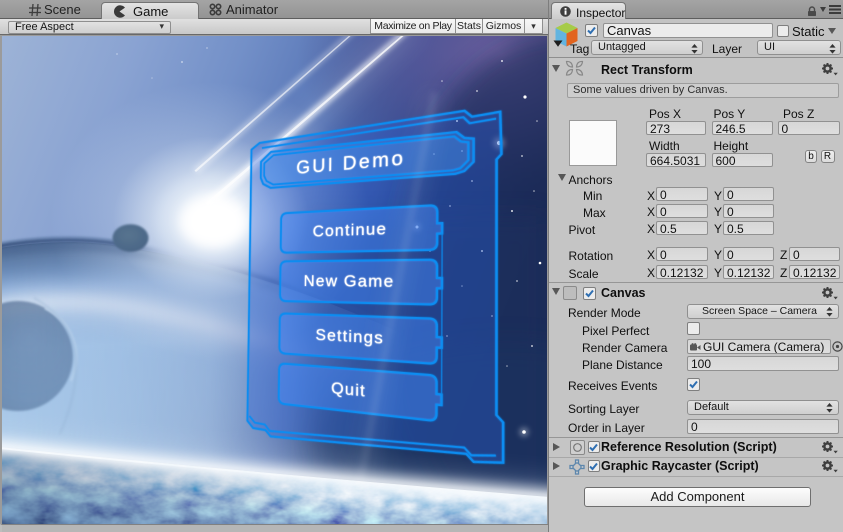 The image size is (843, 532). What do you see at coordinates (349, 336) in the screenshot?
I see `svg-text: Settings` at bounding box center [349, 336].